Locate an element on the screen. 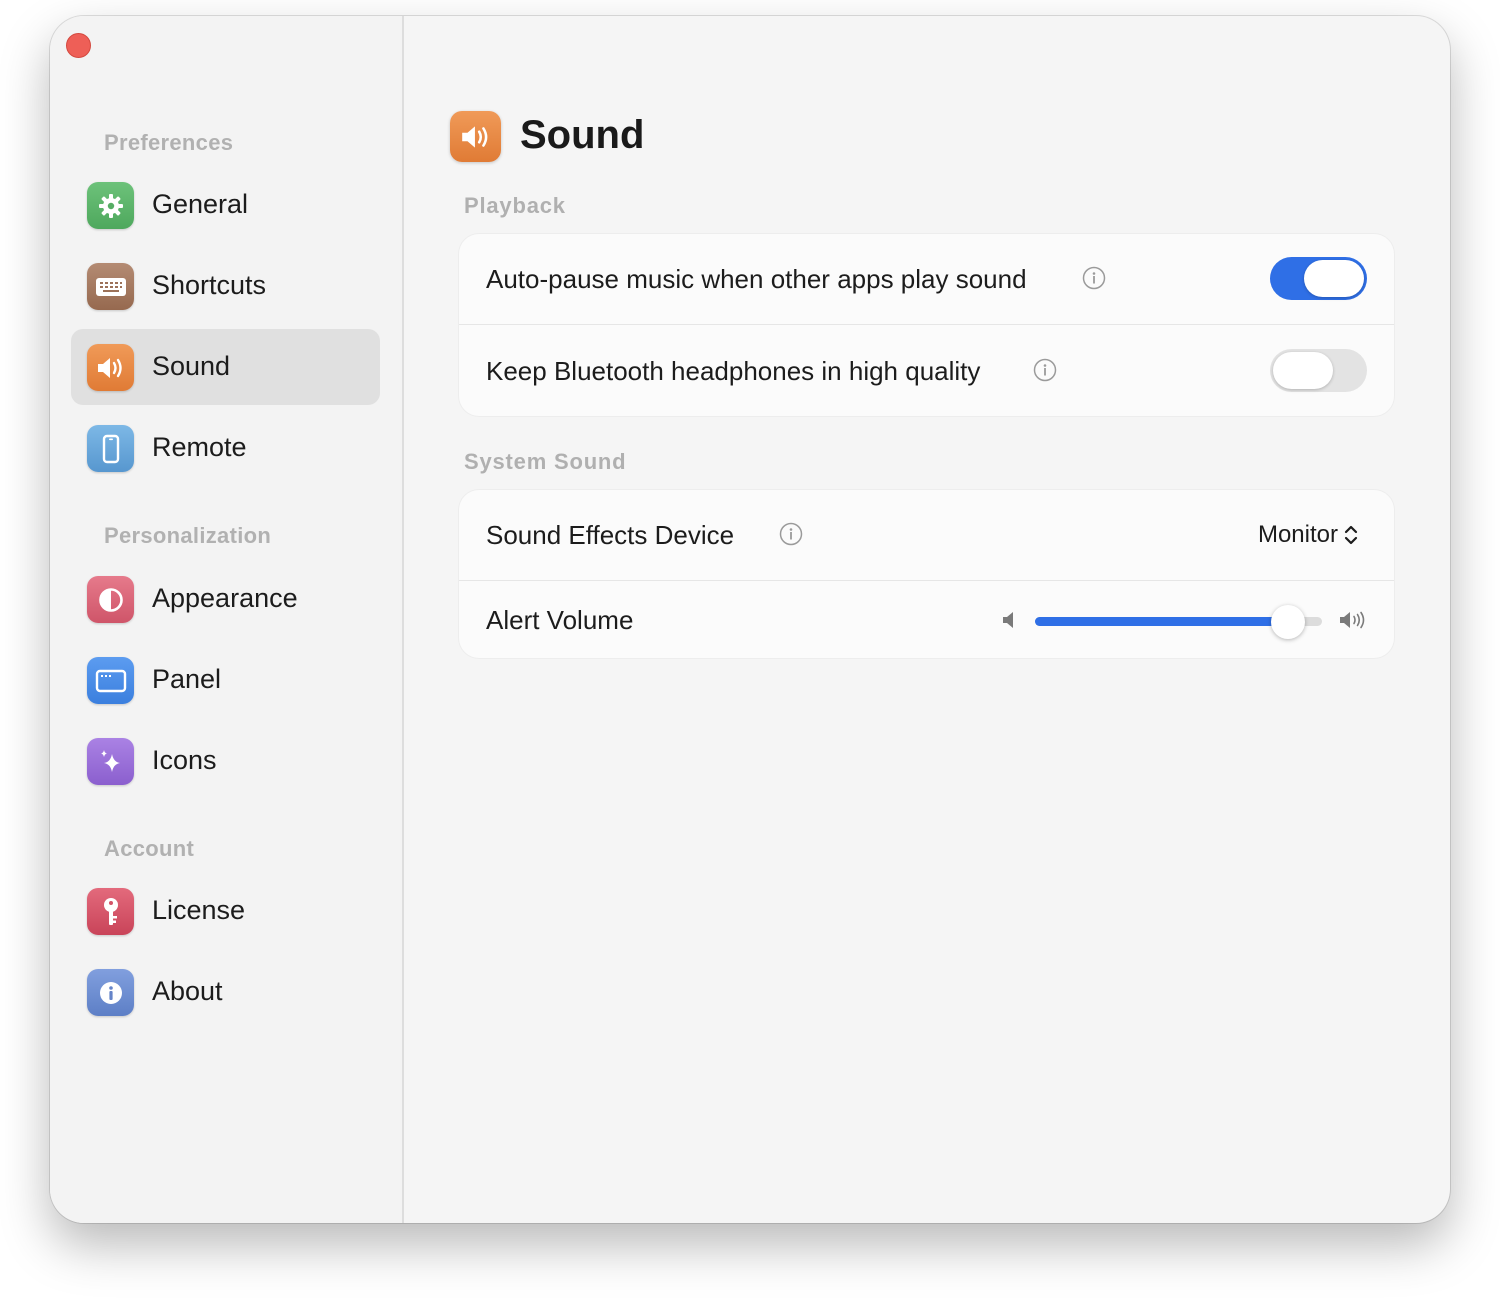 This screenshot has width=1500, height=1306. sidebar-section-account: Account is located at coordinates (149, 848).